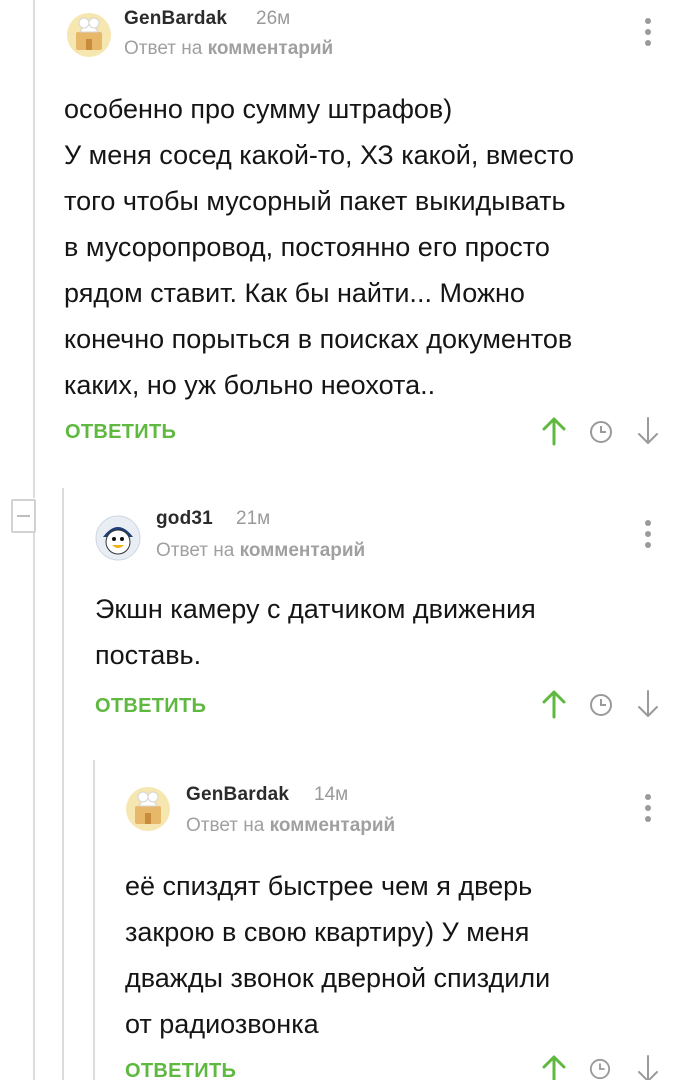 This screenshot has width=687, height=1083. I want to click on text-line: Экшн камеру с датчиком движения, so click(315, 609).